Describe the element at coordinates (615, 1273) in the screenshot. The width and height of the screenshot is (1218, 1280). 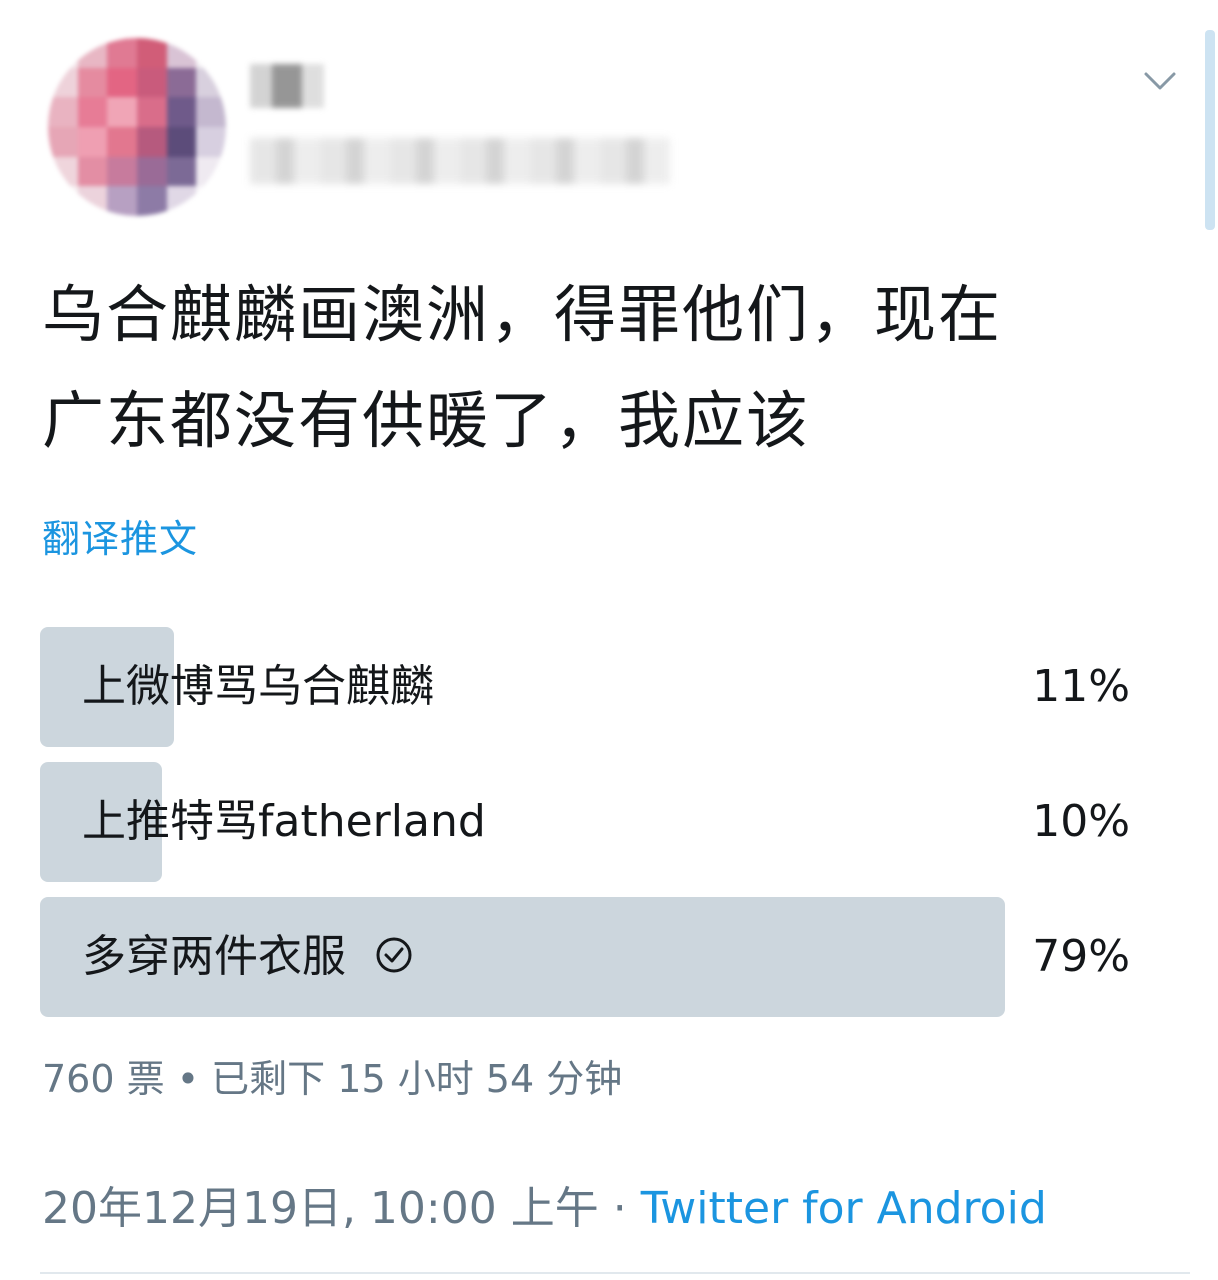
I see `divider` at that location.